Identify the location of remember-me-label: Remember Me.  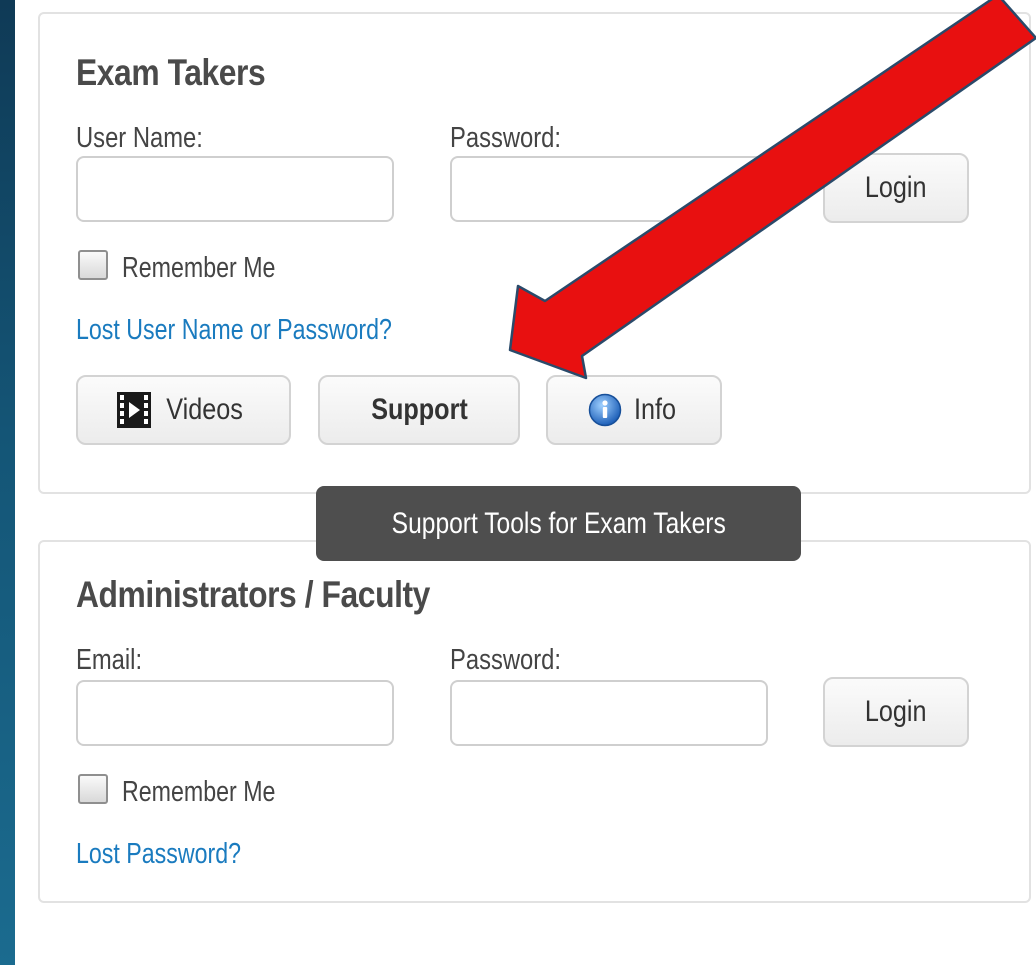
(199, 268).